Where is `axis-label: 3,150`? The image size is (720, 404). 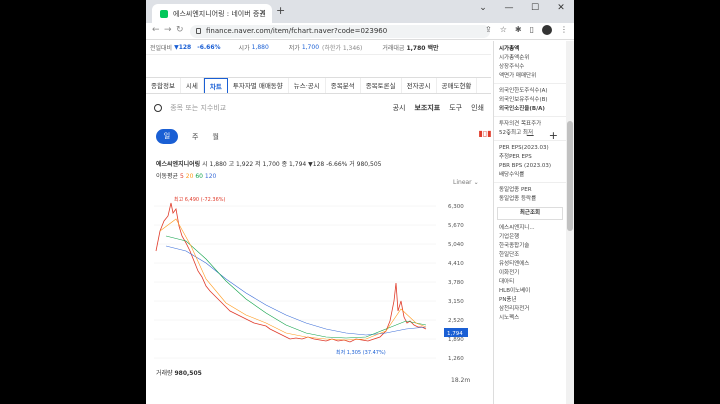 axis-label: 3,150 is located at coordinates (456, 302).